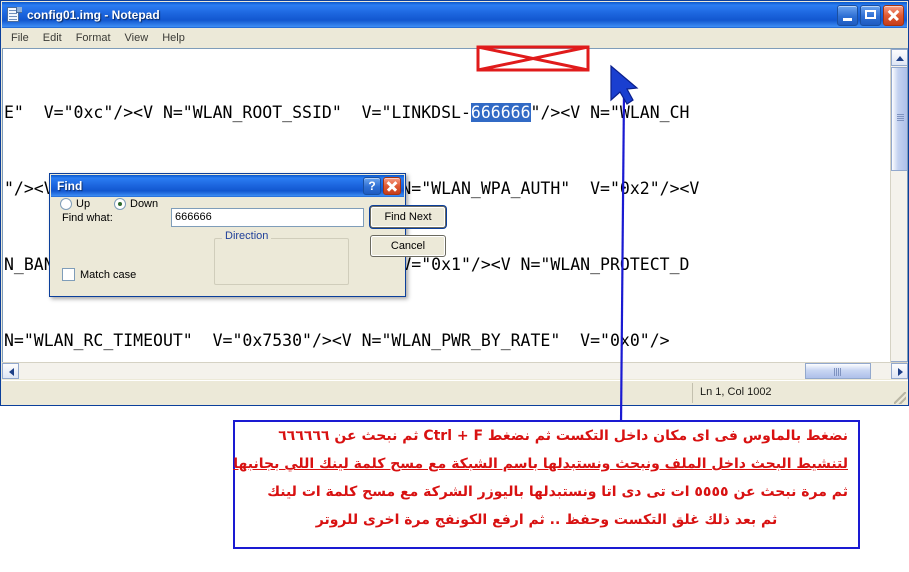 This screenshot has width=909, height=572. I want to click on minimize-button, so click(847, 15).